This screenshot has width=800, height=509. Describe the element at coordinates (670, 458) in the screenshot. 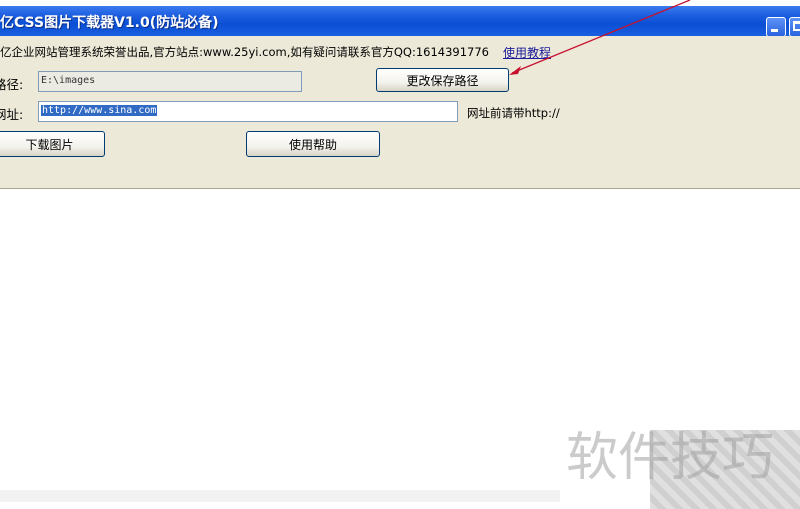

I see `watermark: 软件技巧` at that location.